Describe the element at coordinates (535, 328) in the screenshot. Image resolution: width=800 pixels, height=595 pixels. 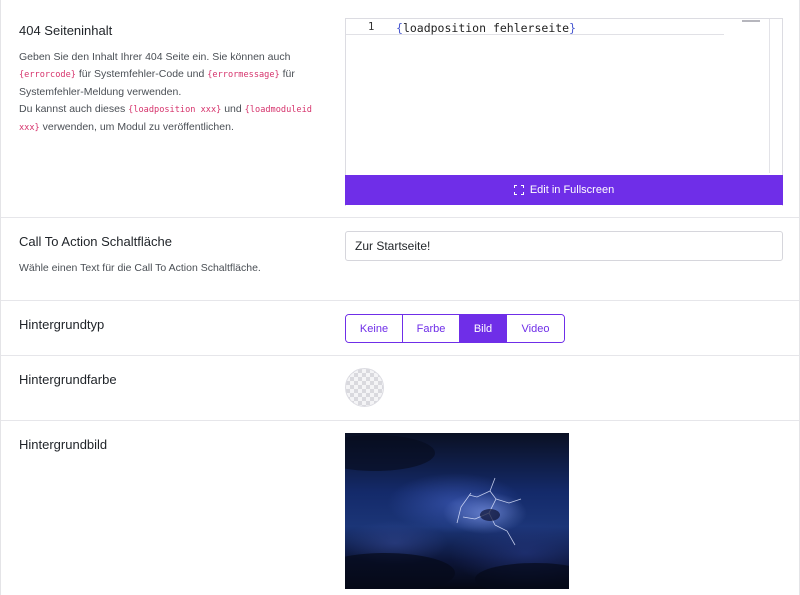
I see `bg-type-option-video: Video` at that location.